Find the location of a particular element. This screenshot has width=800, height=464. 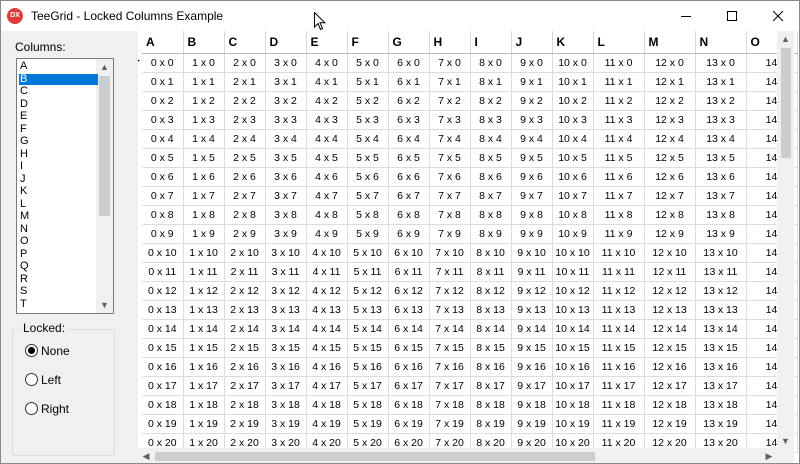

grid-cell: 11 x 10 is located at coordinates (619, 253).